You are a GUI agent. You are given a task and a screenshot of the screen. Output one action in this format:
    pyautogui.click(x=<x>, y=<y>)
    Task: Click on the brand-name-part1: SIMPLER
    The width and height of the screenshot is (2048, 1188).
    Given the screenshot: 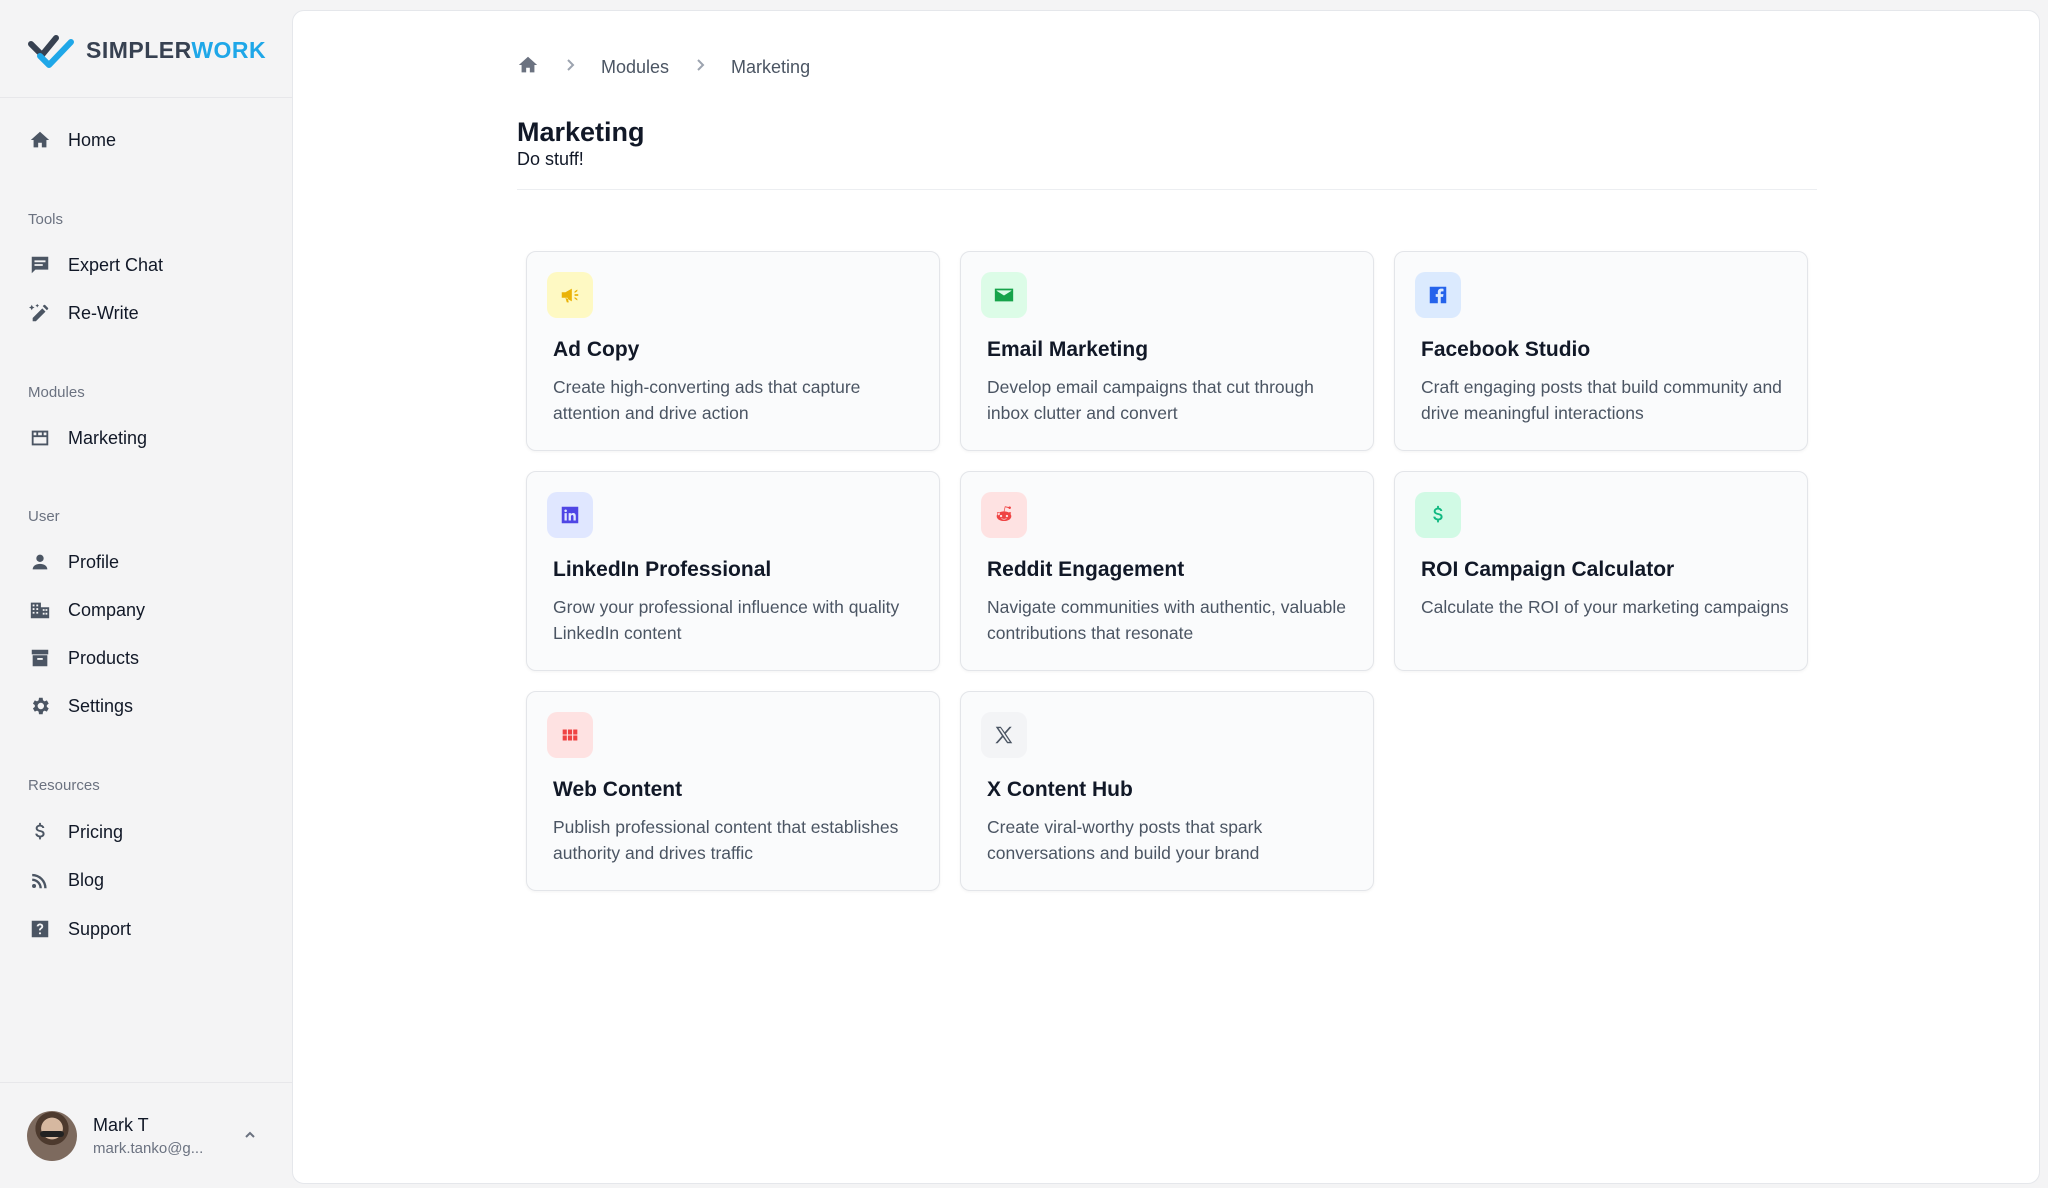 What is the action you would take?
    pyautogui.click(x=139, y=49)
    